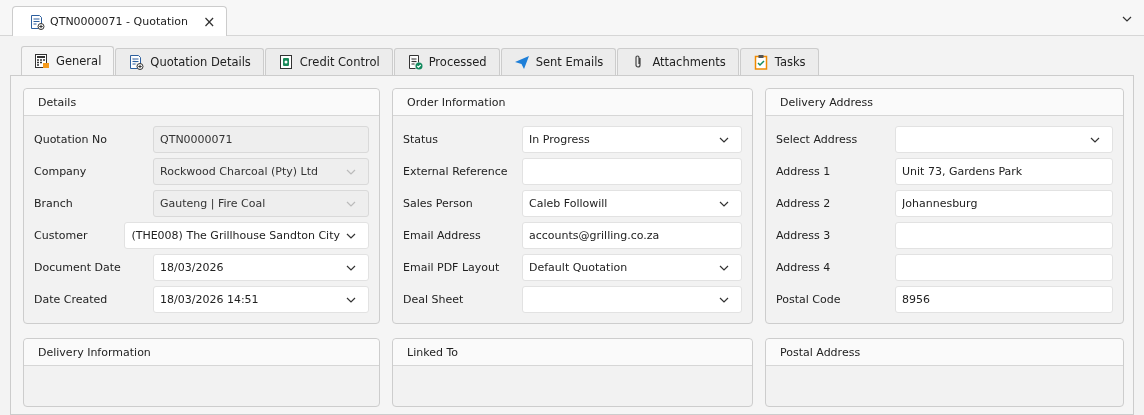 This screenshot has height=415, width=1144. What do you see at coordinates (61, 235) in the screenshot?
I see `field-label: Customer` at bounding box center [61, 235].